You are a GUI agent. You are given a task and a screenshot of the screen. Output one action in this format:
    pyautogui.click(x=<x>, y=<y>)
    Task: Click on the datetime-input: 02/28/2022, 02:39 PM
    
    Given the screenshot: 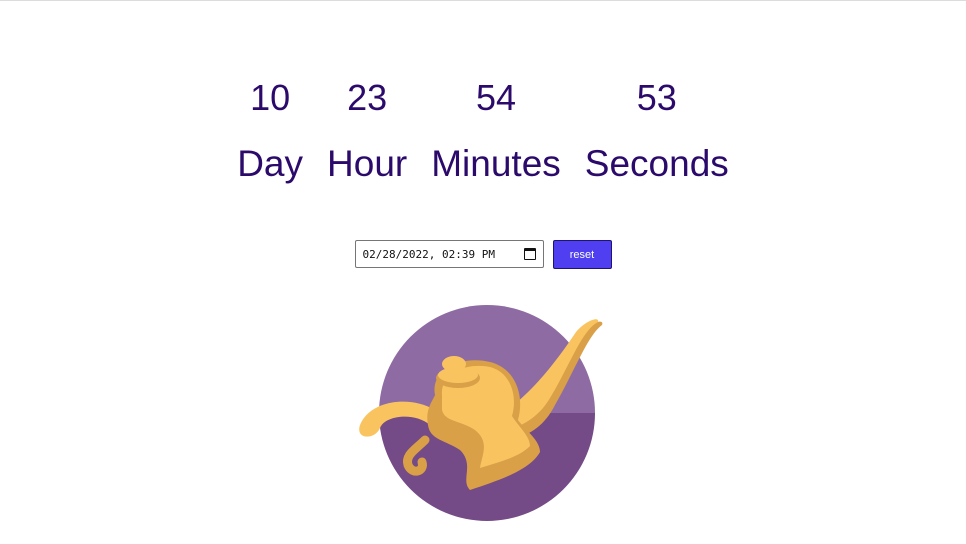 What is the action you would take?
    pyautogui.click(x=449, y=254)
    